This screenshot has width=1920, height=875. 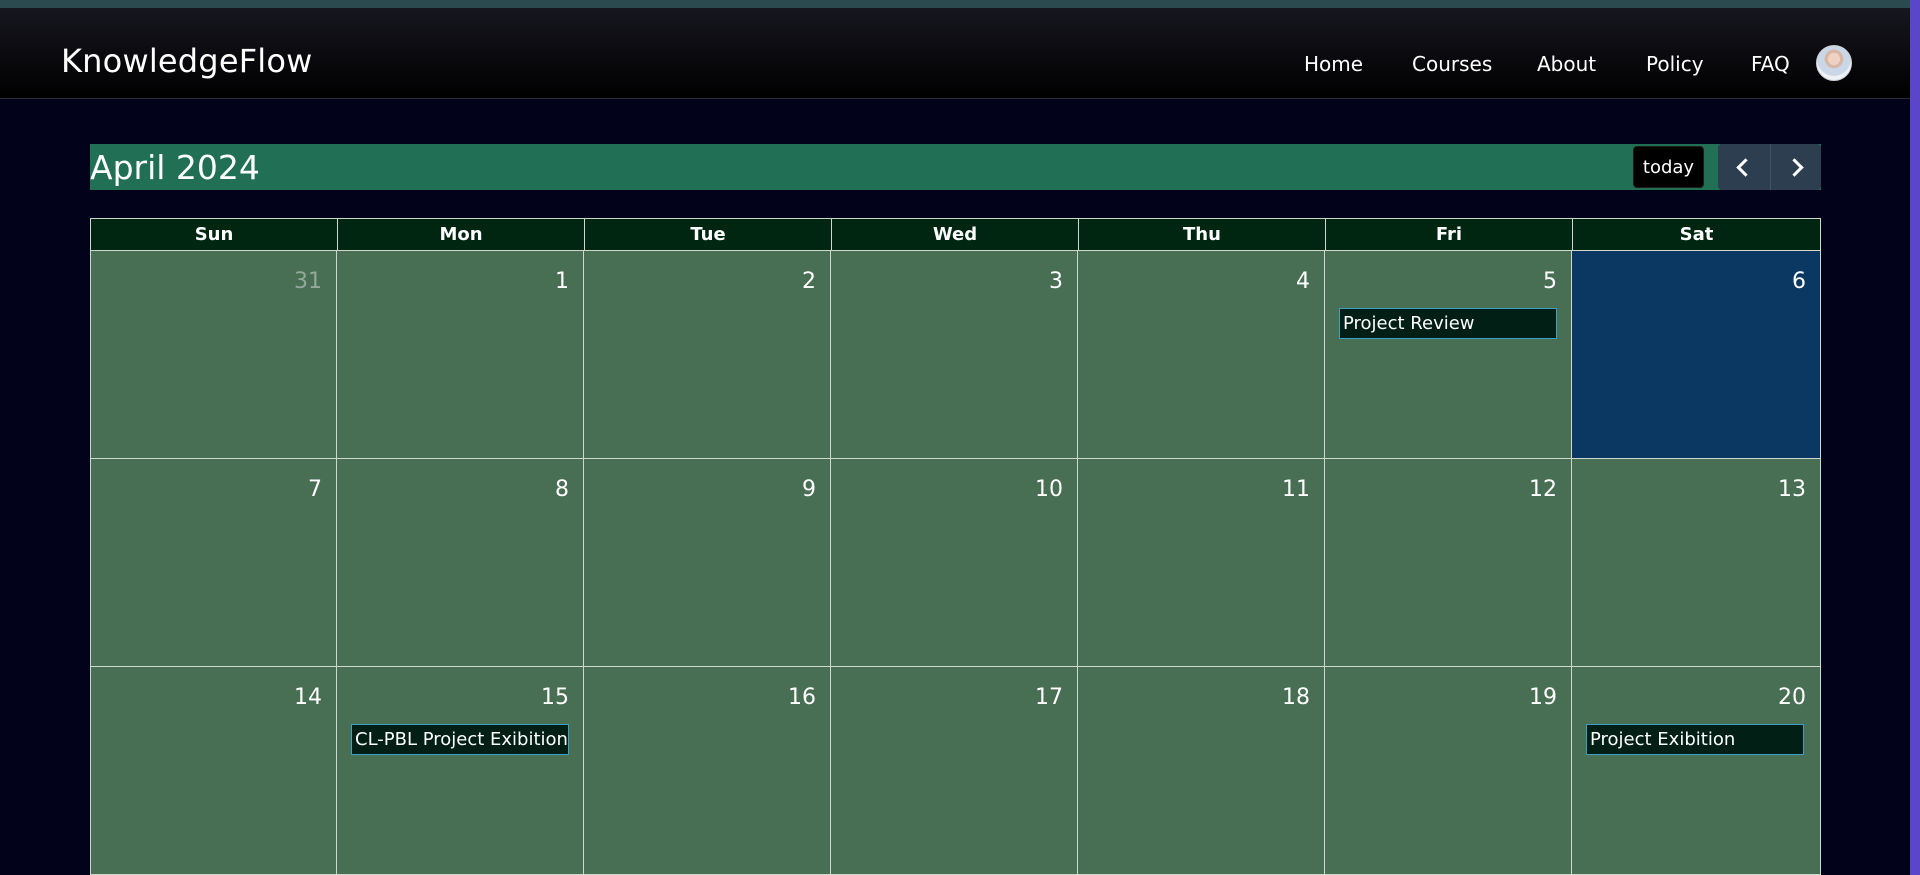 I want to click on day-cell: 19, so click(x=1448, y=771).